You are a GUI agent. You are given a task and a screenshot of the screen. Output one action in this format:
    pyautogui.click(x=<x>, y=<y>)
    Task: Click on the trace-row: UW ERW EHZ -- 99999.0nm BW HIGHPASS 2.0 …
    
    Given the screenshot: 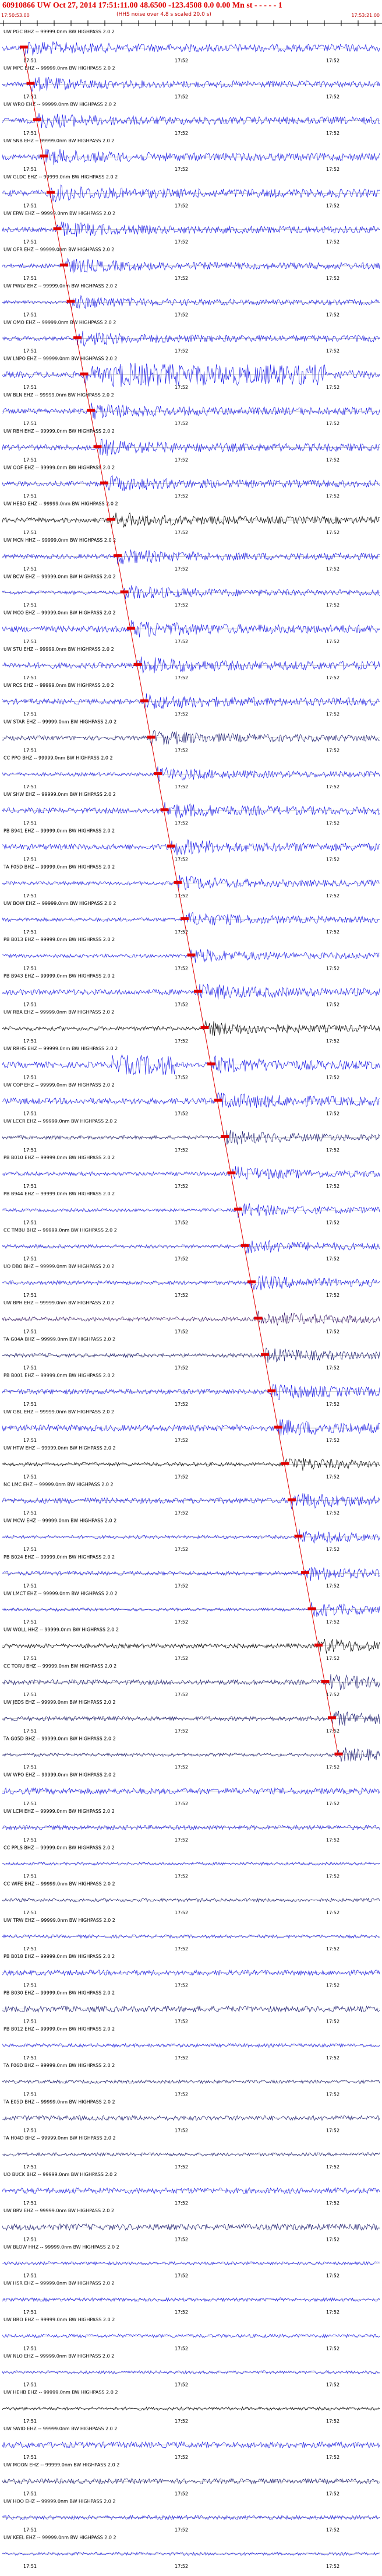 What is the action you would take?
    pyautogui.click(x=191, y=227)
    